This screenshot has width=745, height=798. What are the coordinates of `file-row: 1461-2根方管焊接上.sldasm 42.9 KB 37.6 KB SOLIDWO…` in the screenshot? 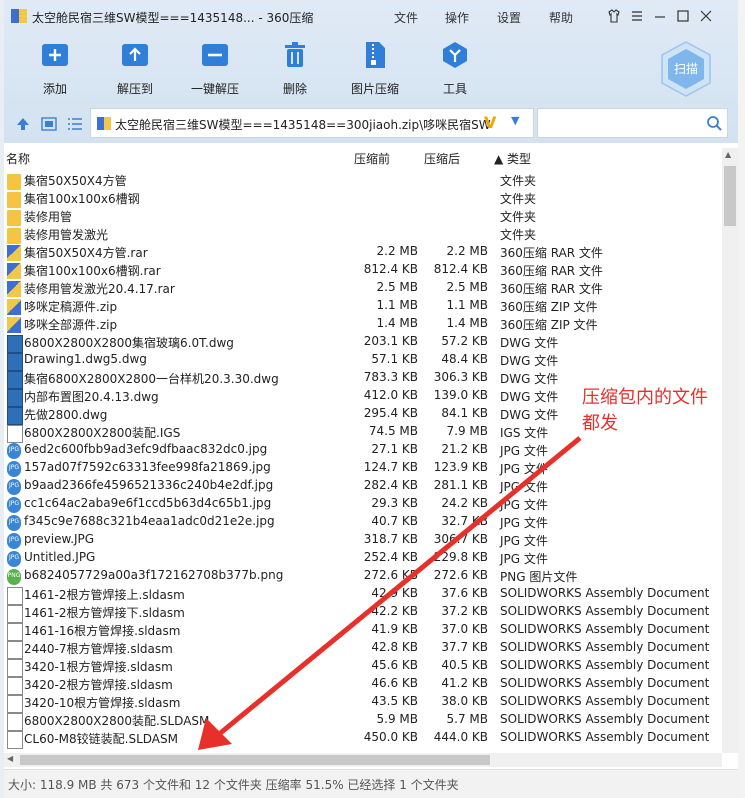 It's located at (363, 595).